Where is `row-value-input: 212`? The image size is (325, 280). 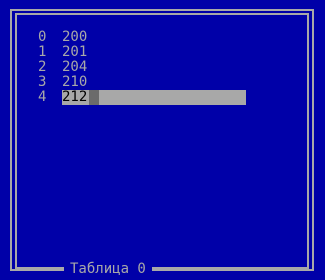
row-value-input: 212 is located at coordinates (75, 97).